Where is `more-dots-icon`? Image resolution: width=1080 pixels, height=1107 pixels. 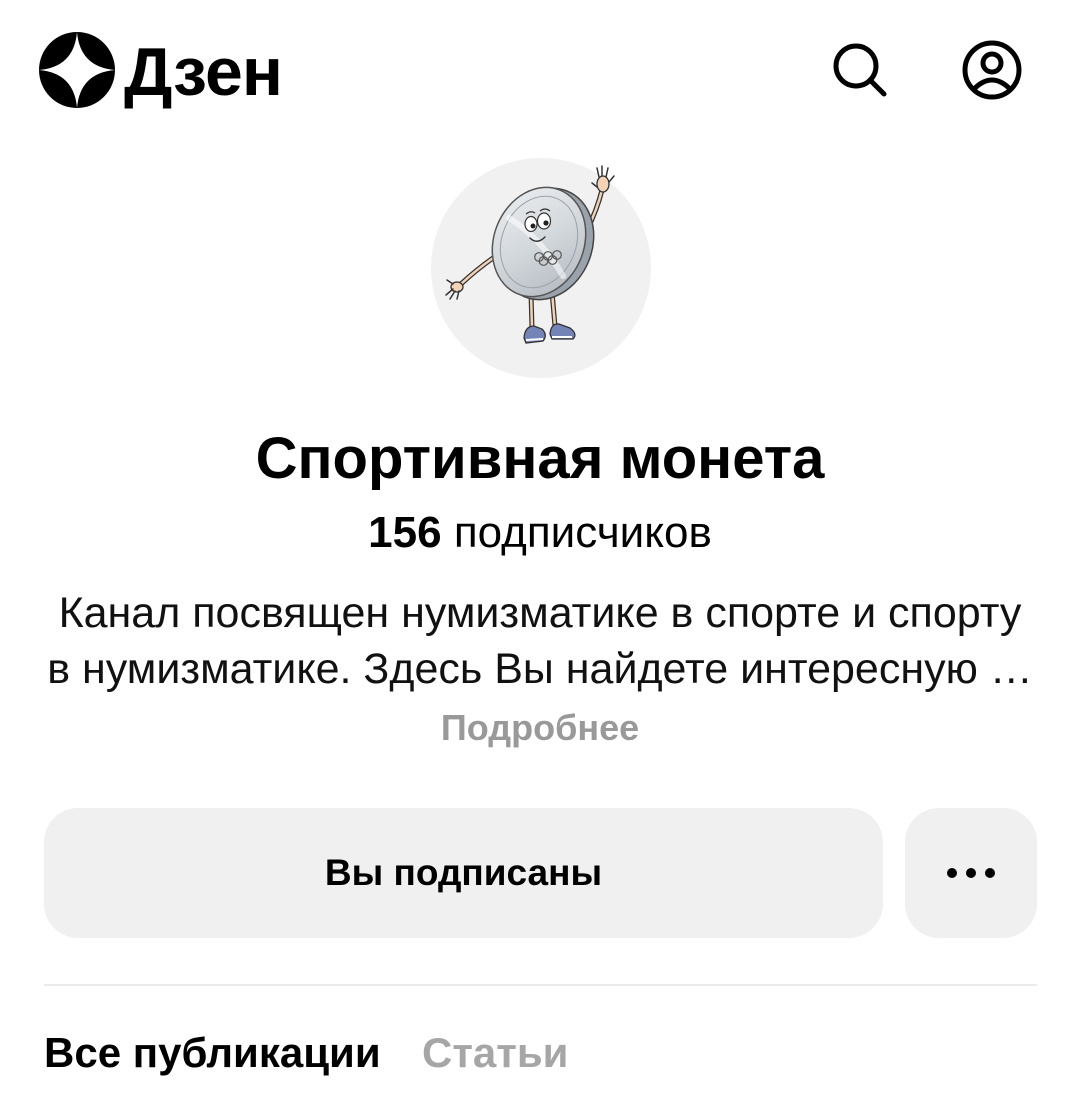
more-dots-icon is located at coordinates (971, 873).